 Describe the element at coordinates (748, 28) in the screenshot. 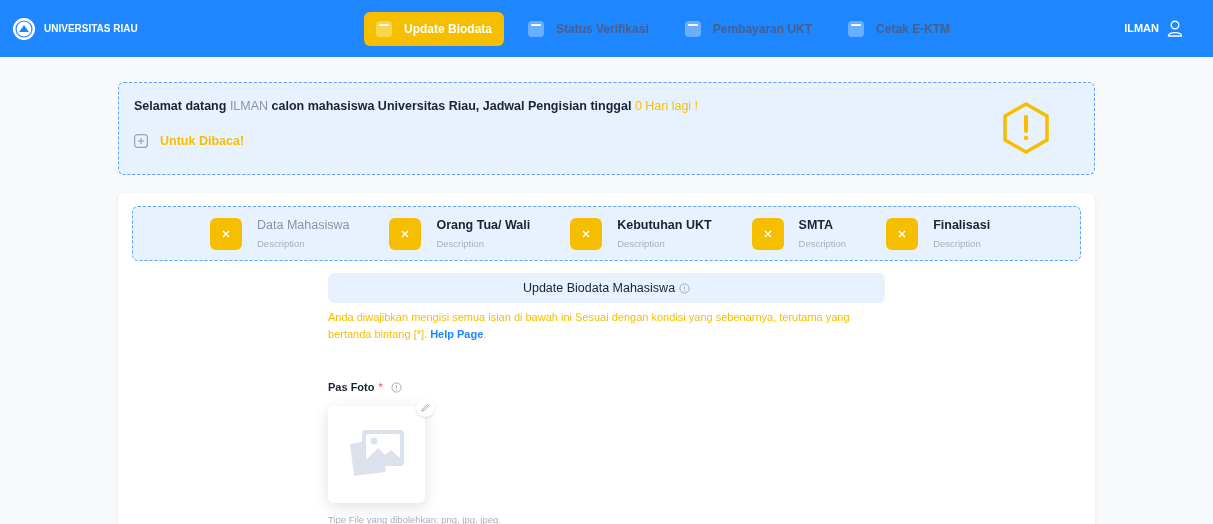

I see `nav-tab: Pembayaran UKT` at that location.